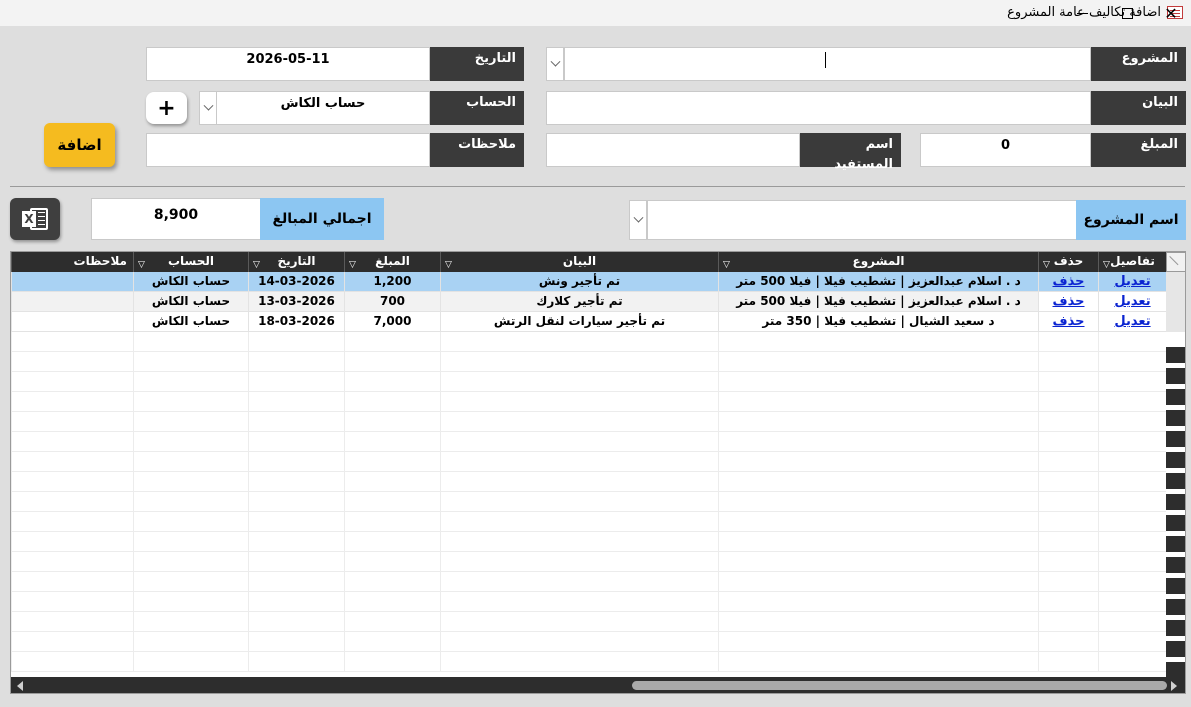  What do you see at coordinates (827, 64) in the screenshot?
I see `project-combo-input` at bounding box center [827, 64].